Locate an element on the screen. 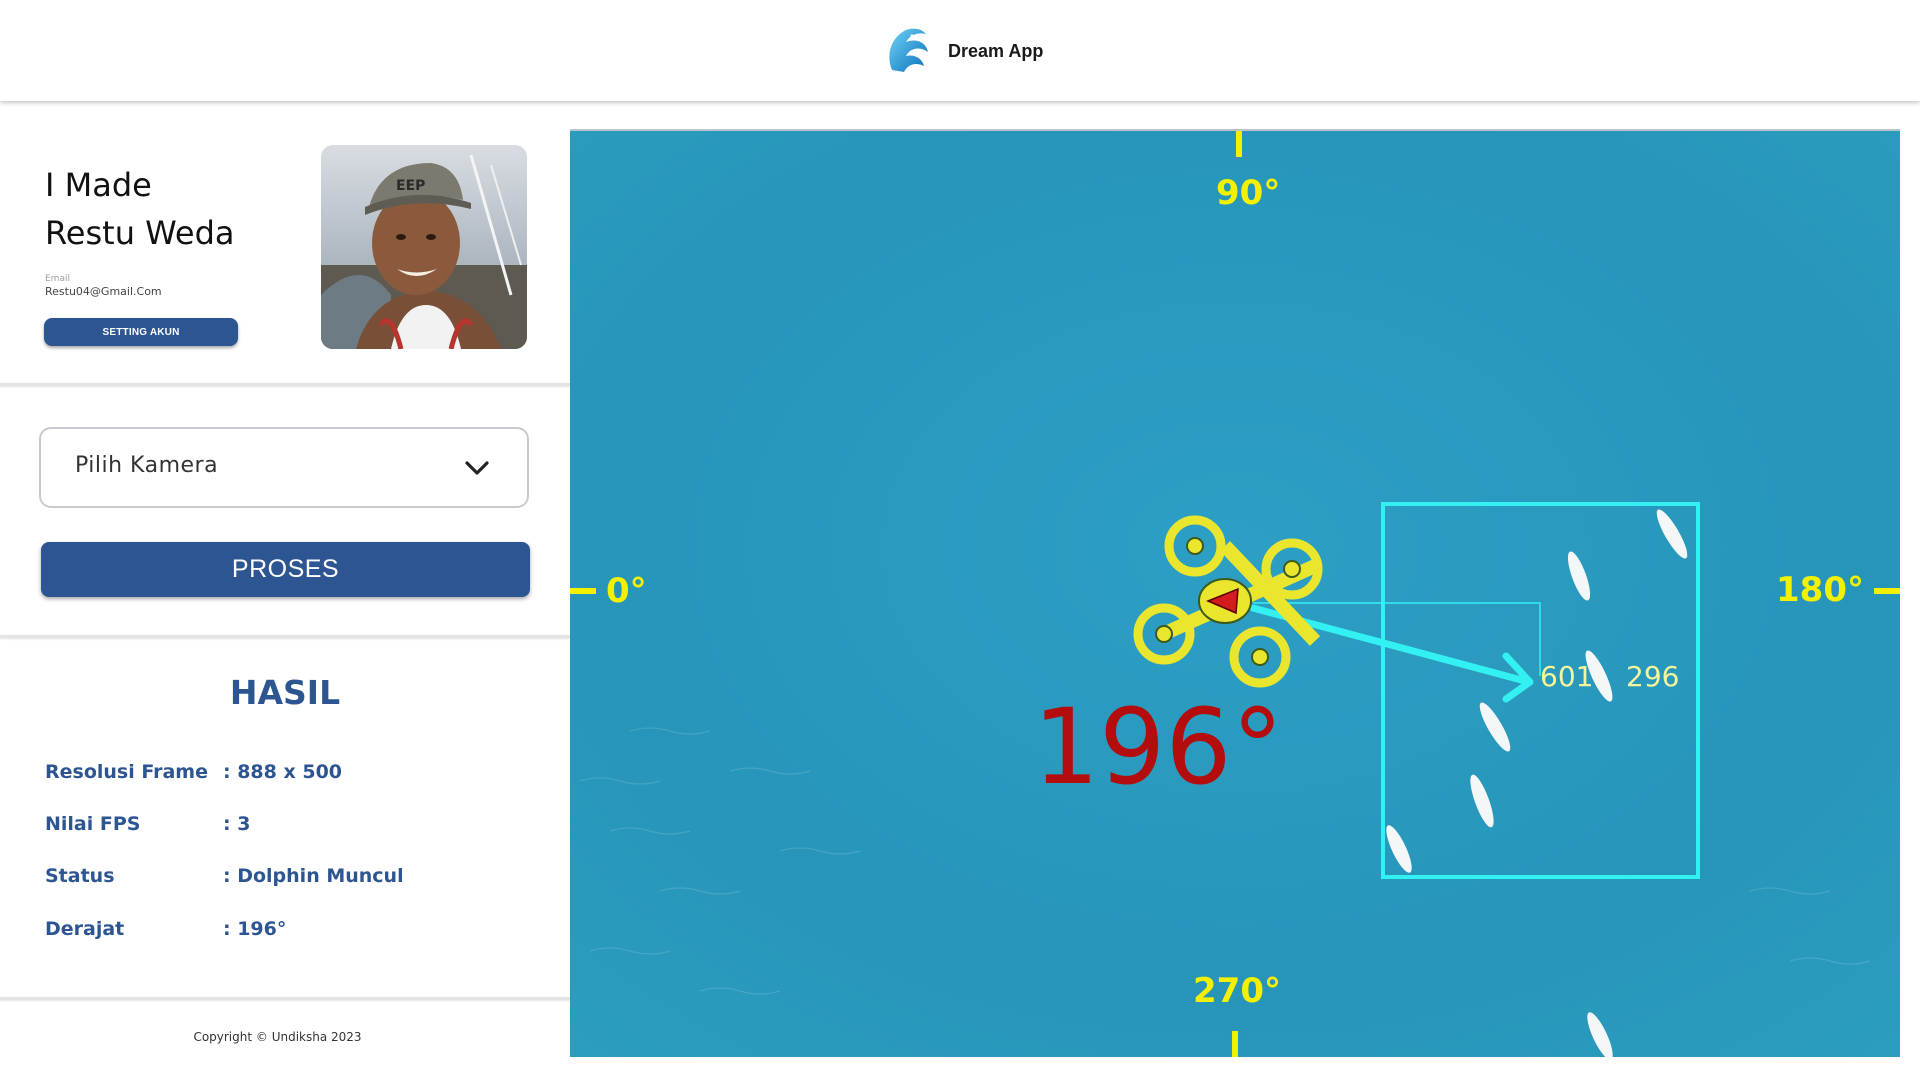  compass-label-bottom: 270° is located at coordinates (1237, 991).